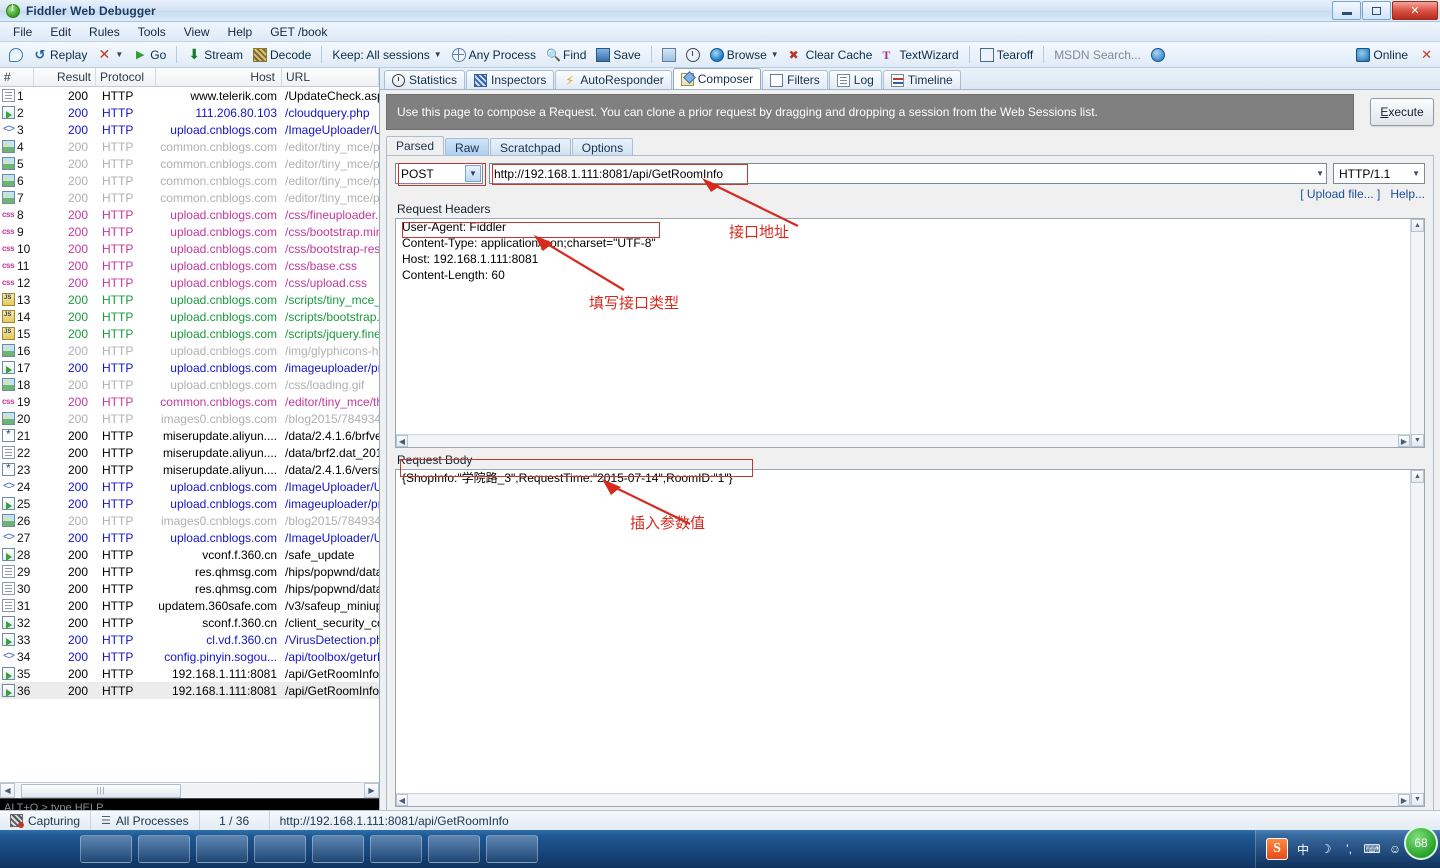  I want to click on menu-view: View, so click(197, 32).